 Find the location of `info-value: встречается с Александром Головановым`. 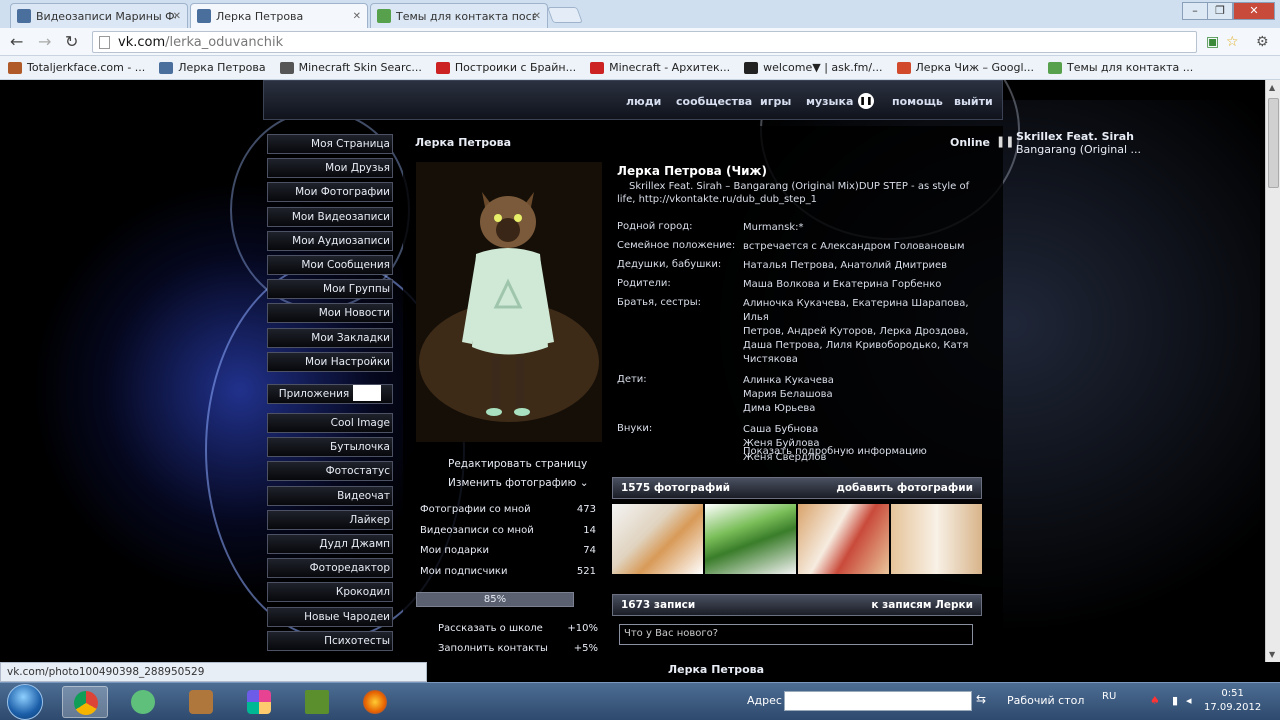

info-value: встречается с Александром Головановым is located at coordinates (854, 247).